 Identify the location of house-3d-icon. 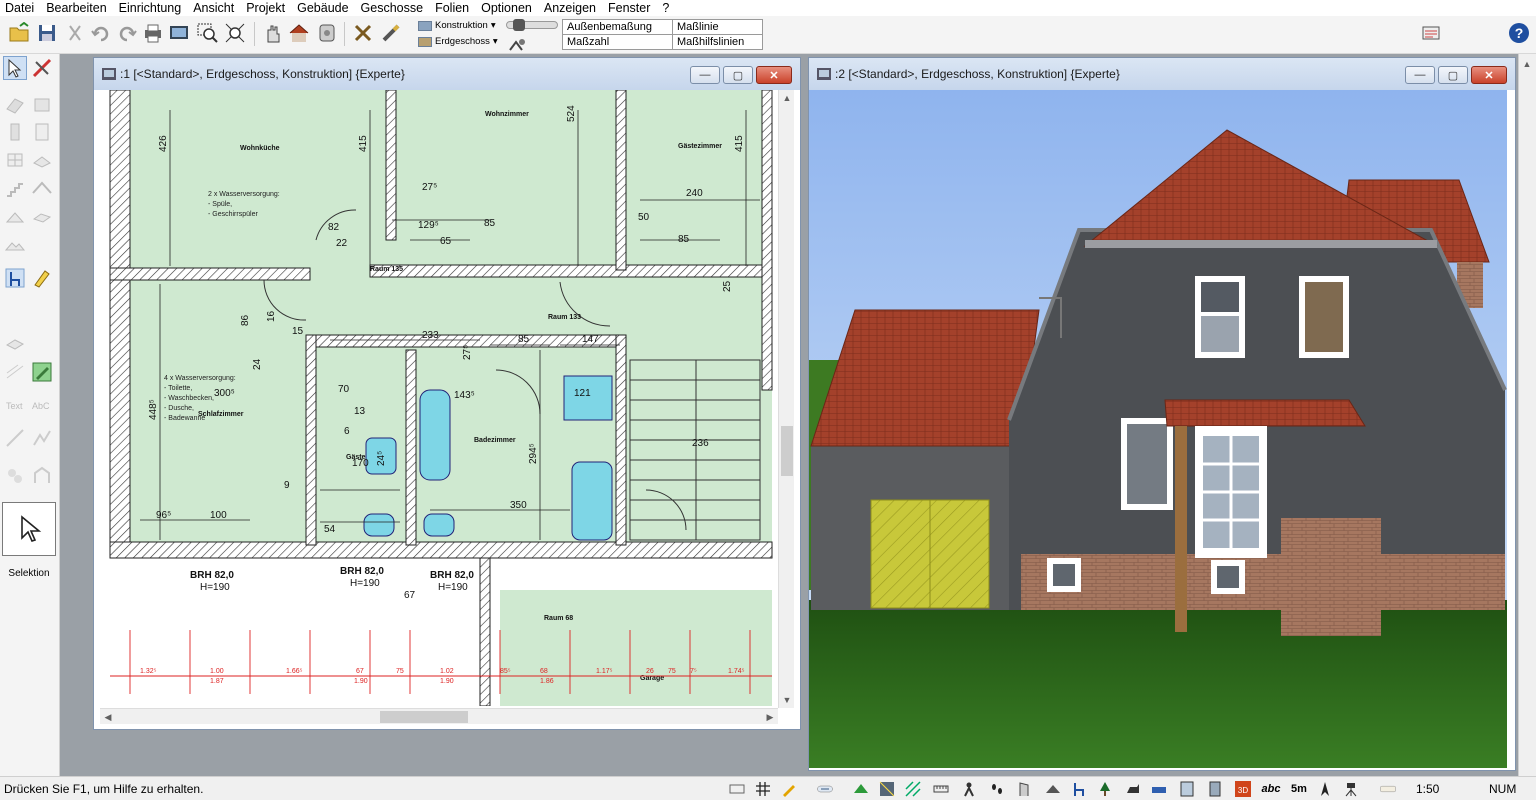
(299, 33).